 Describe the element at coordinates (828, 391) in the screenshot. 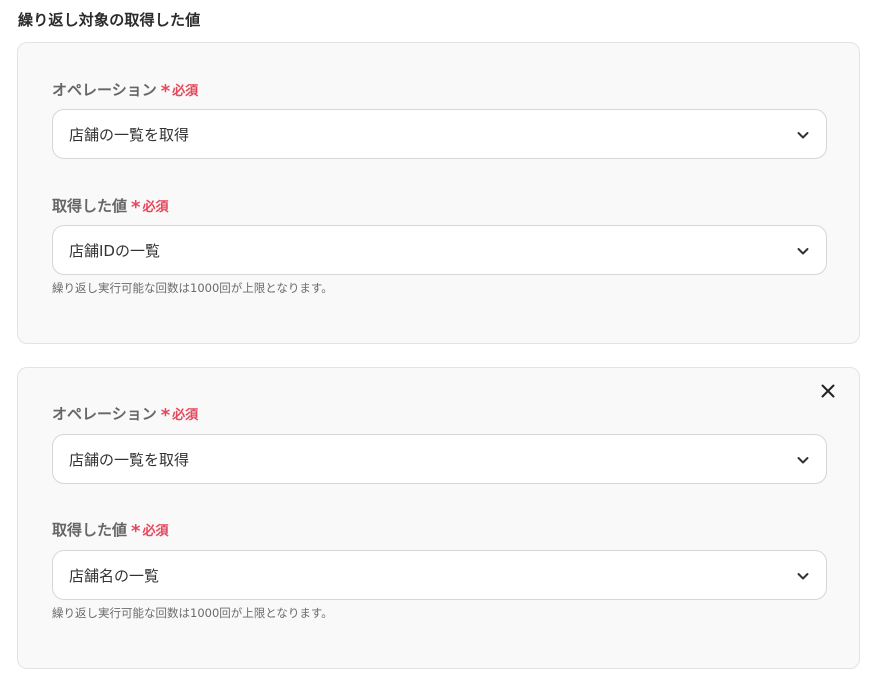

I see `close-icon` at that location.